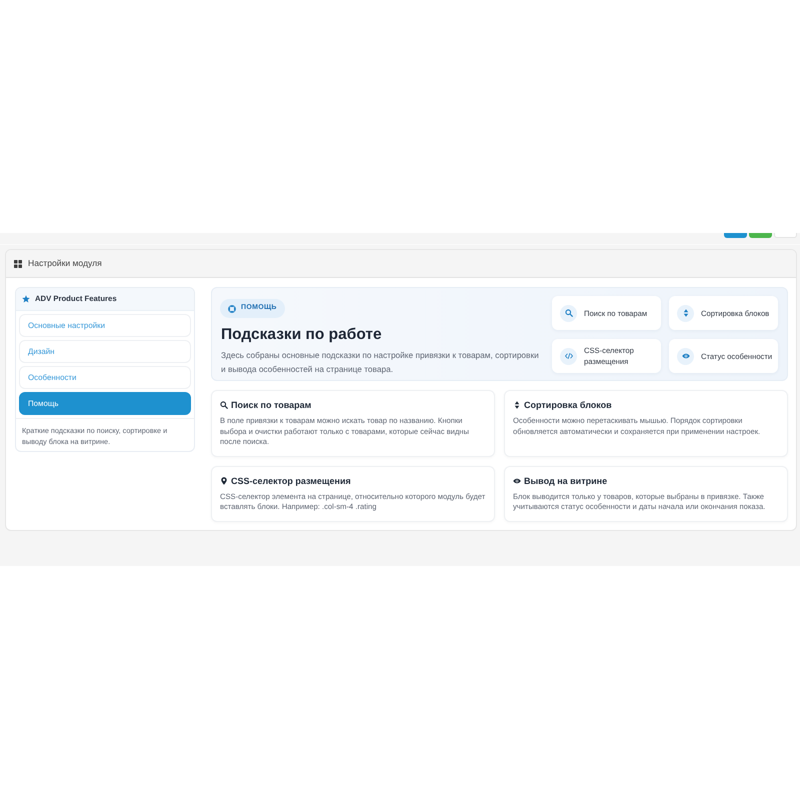  What do you see at coordinates (568, 405) in the screenshot?
I see `card-title: Сортировка блоков` at bounding box center [568, 405].